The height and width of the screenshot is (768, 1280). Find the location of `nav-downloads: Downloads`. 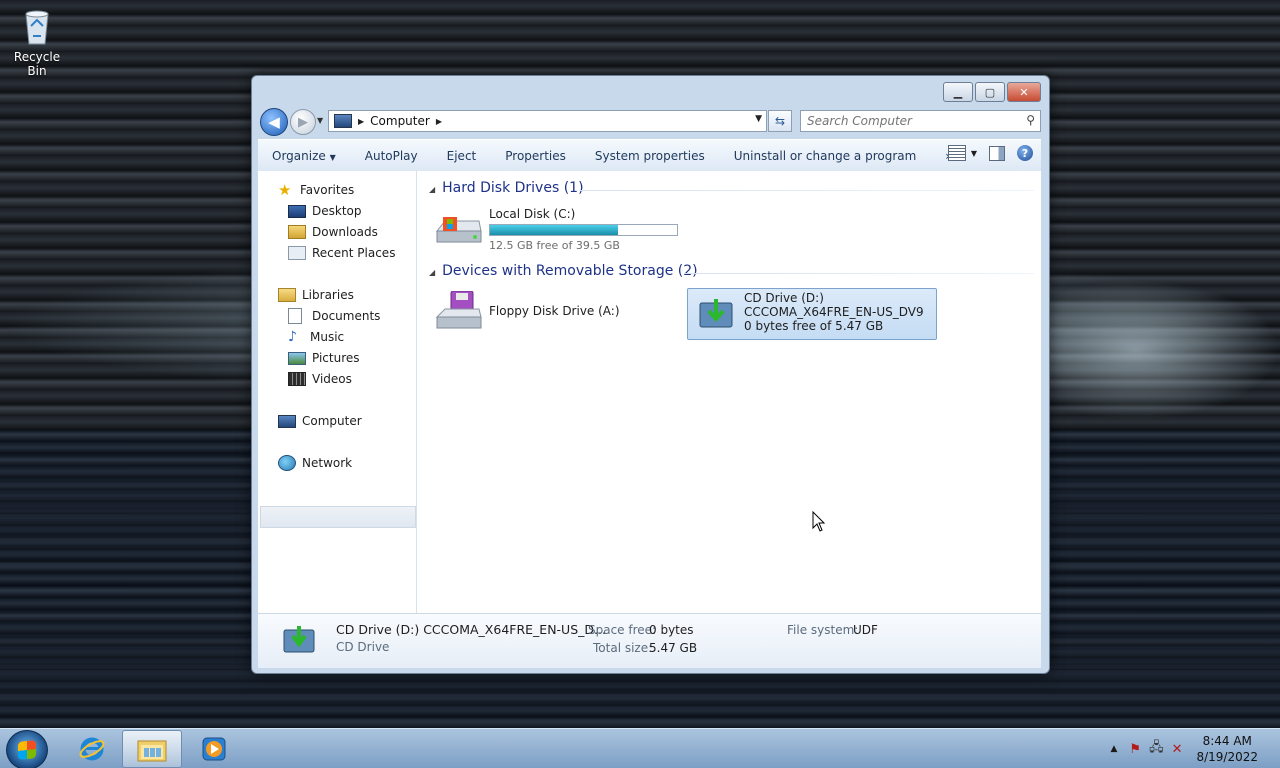

nav-downloads: Downloads is located at coordinates (333, 232).